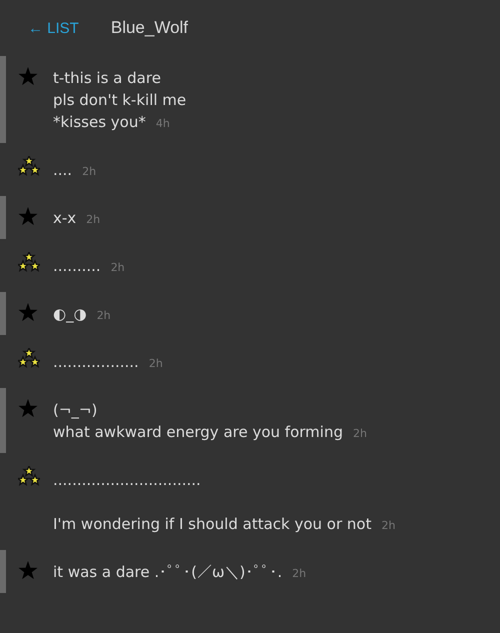 This screenshot has width=500, height=633. What do you see at coordinates (99, 122) in the screenshot?
I see `message-text: *kisses you*` at bounding box center [99, 122].